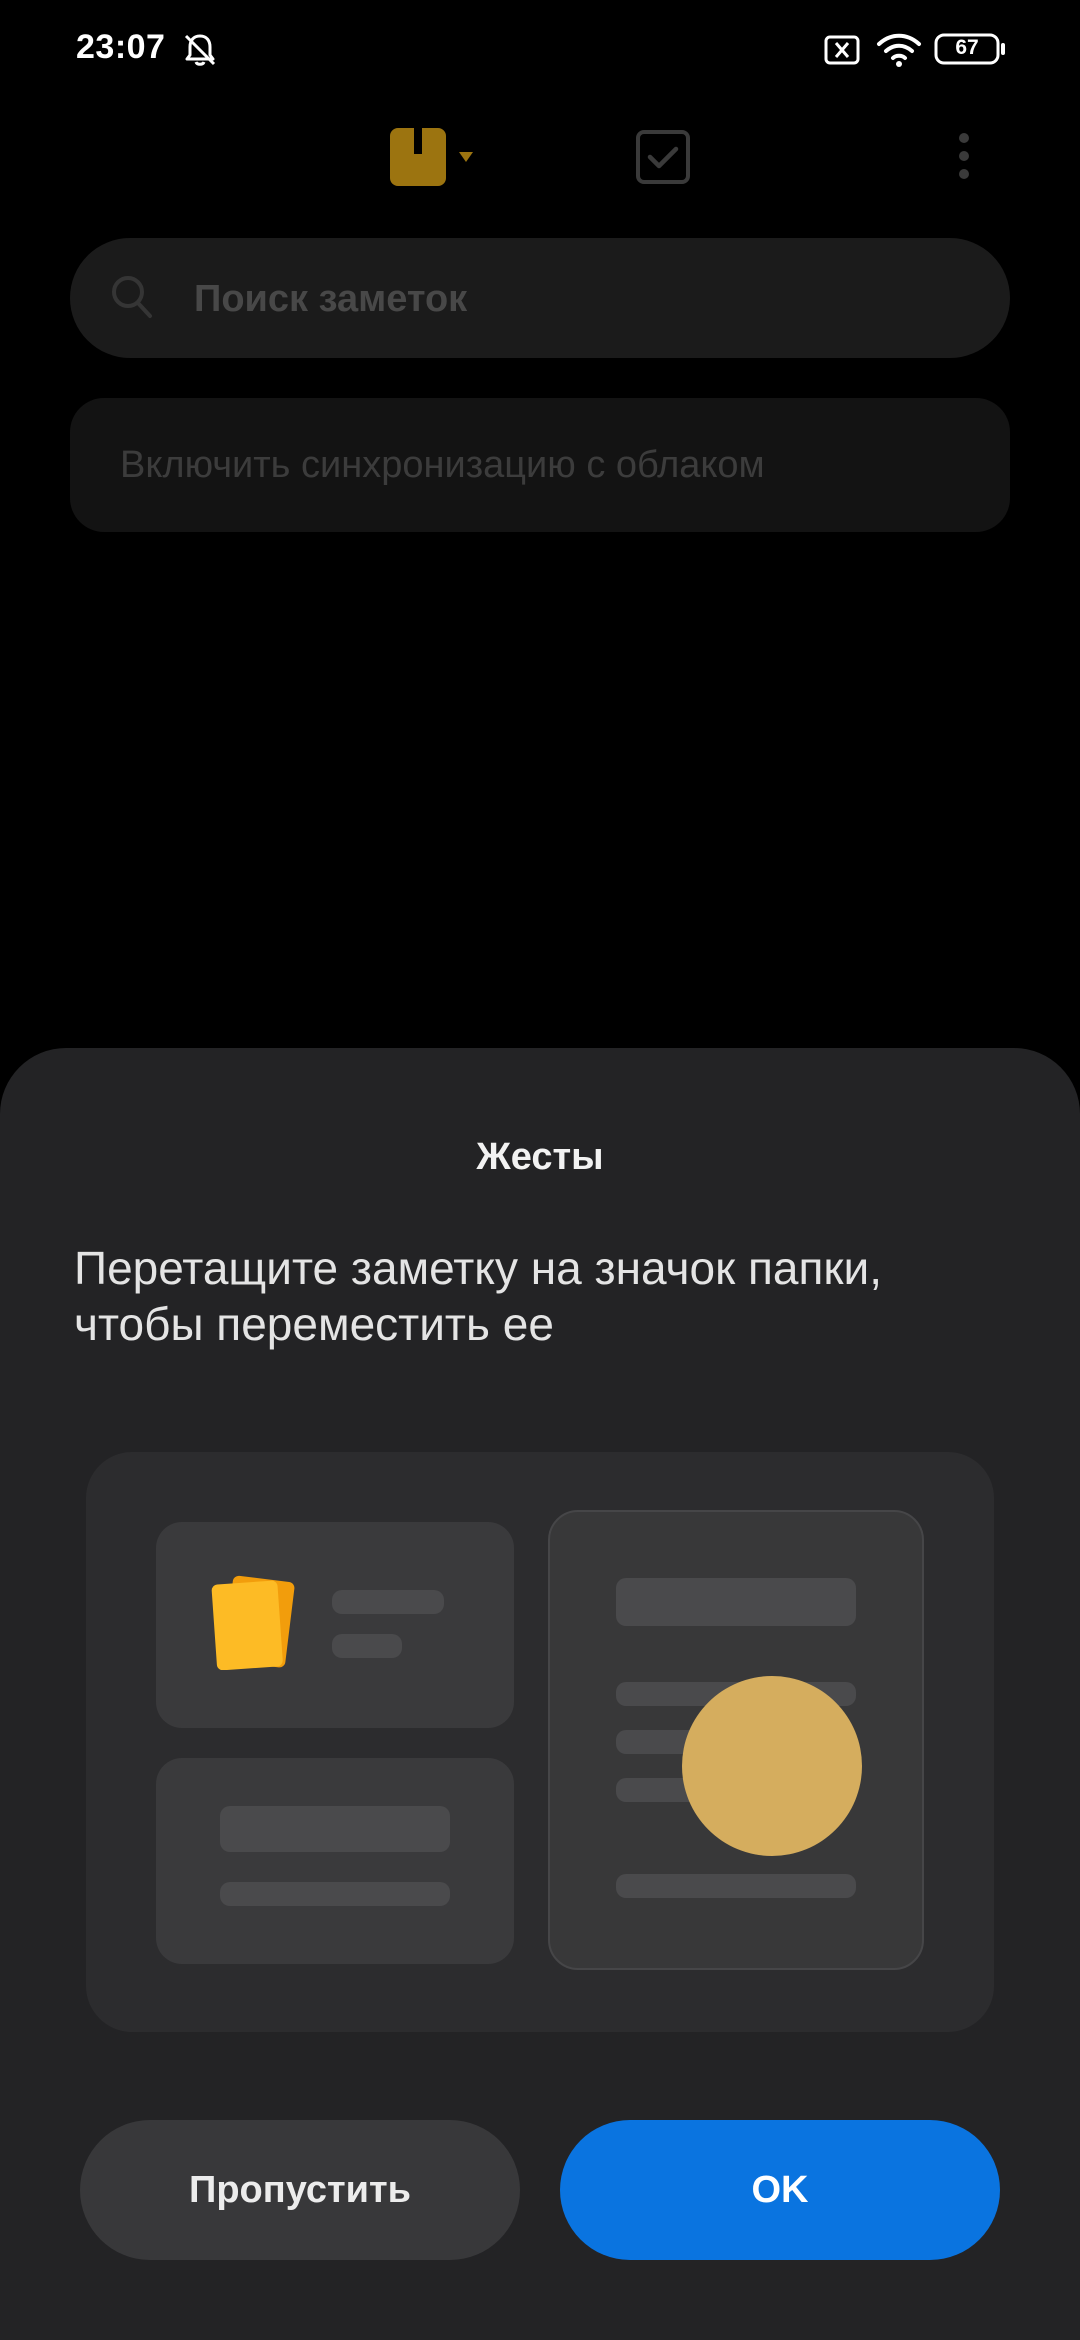 Image resolution: width=1080 pixels, height=2340 pixels. What do you see at coordinates (132, 299) in the screenshot?
I see `search-icon` at bounding box center [132, 299].